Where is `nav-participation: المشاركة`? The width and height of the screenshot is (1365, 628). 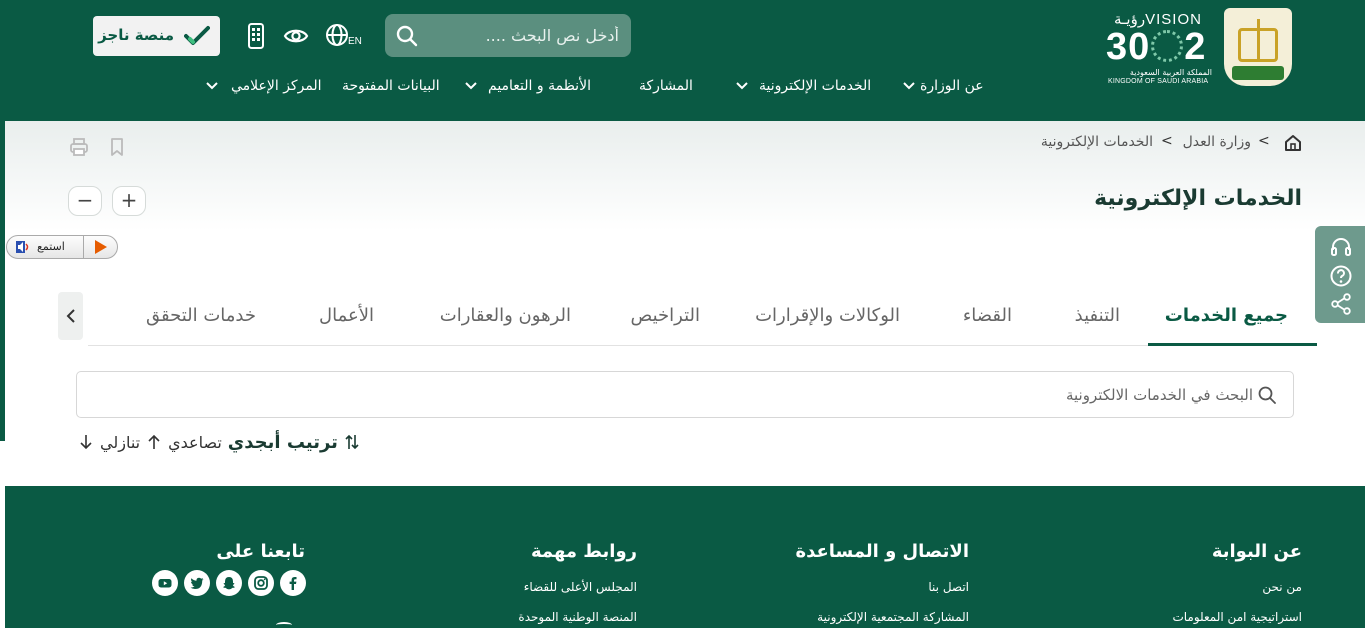
nav-participation: المشاركة is located at coordinates (666, 86).